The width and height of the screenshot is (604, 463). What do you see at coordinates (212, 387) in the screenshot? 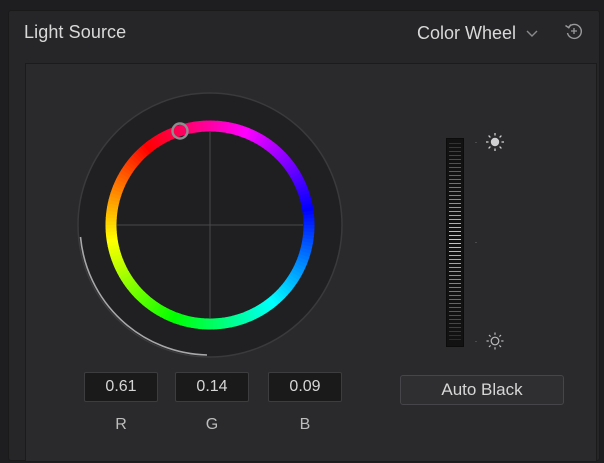
I see `g-value-field: 0.14` at bounding box center [212, 387].